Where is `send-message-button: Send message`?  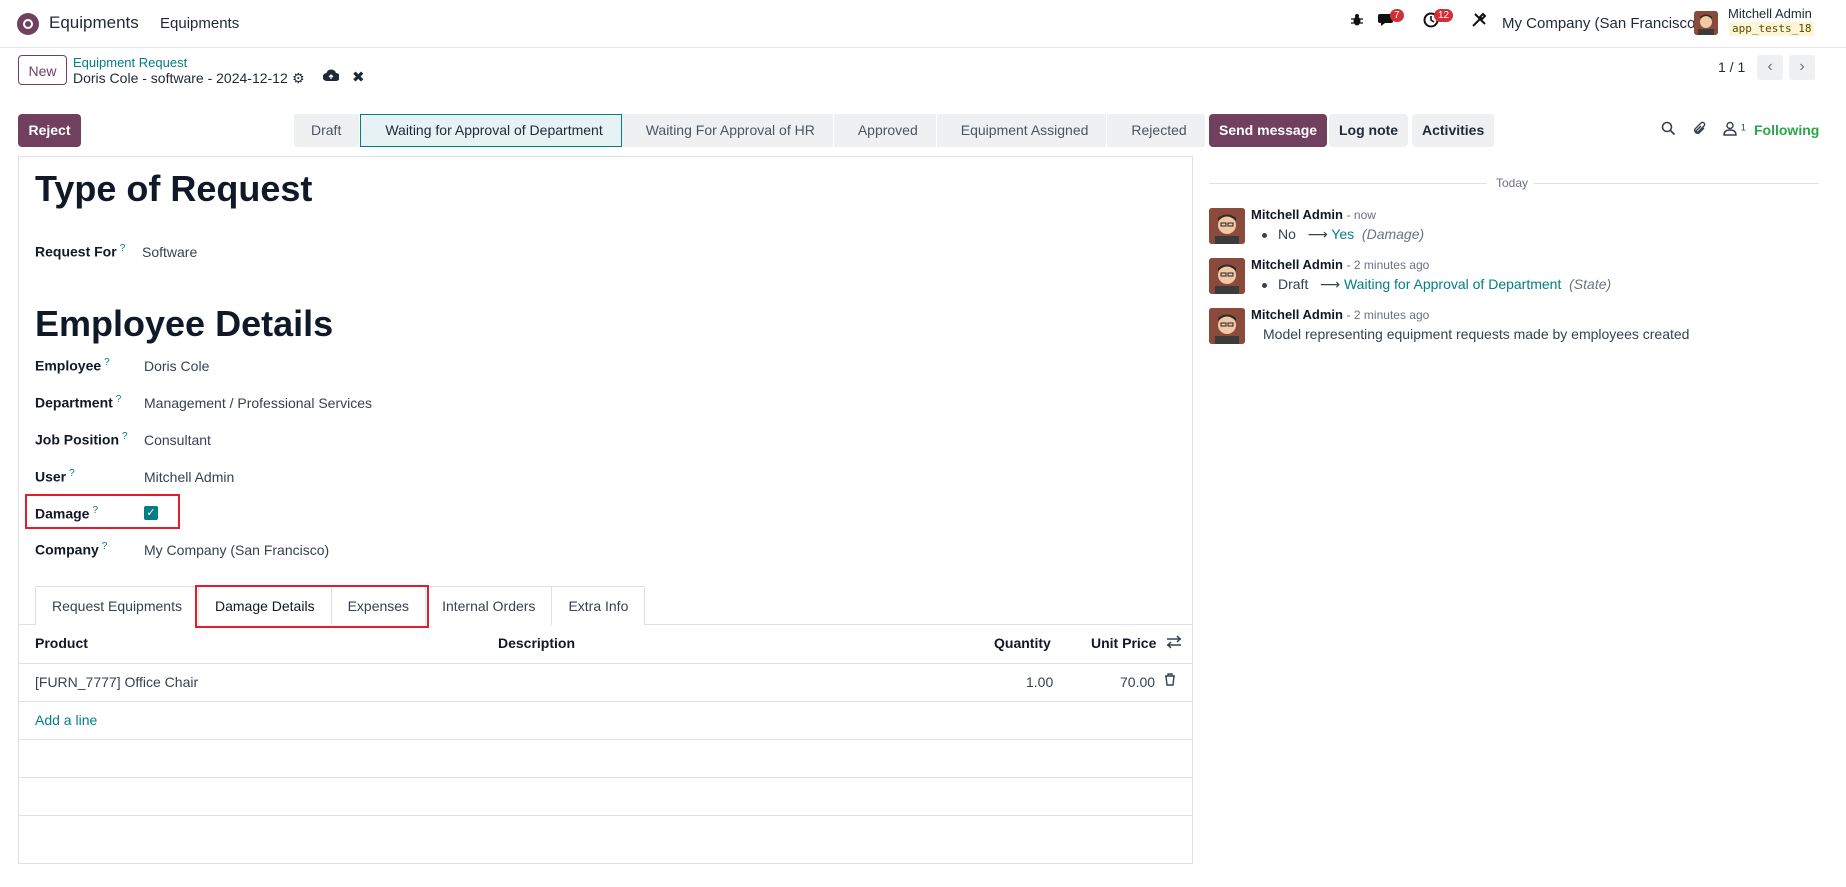
send-message-button: Send message is located at coordinates (1268, 130).